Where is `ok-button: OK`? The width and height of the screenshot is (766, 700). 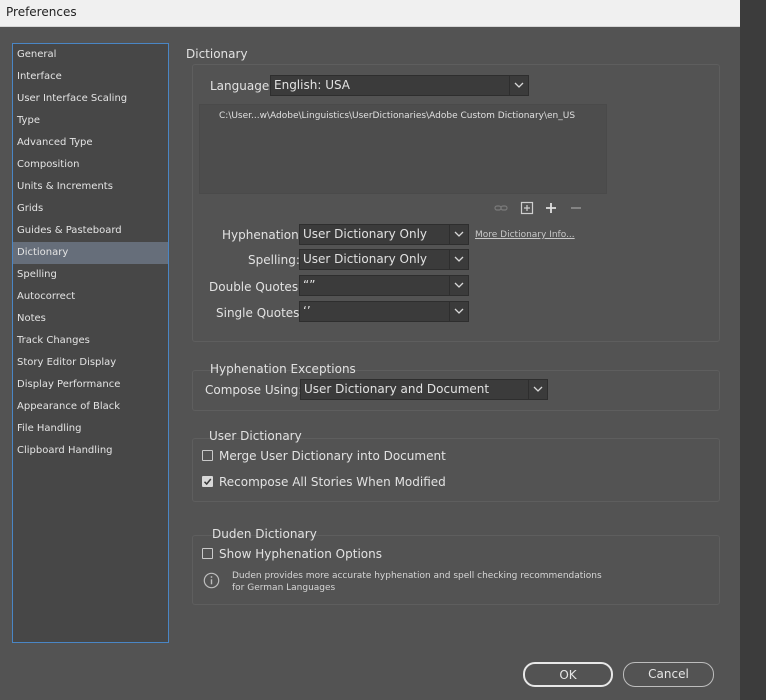 ok-button: OK is located at coordinates (568, 674).